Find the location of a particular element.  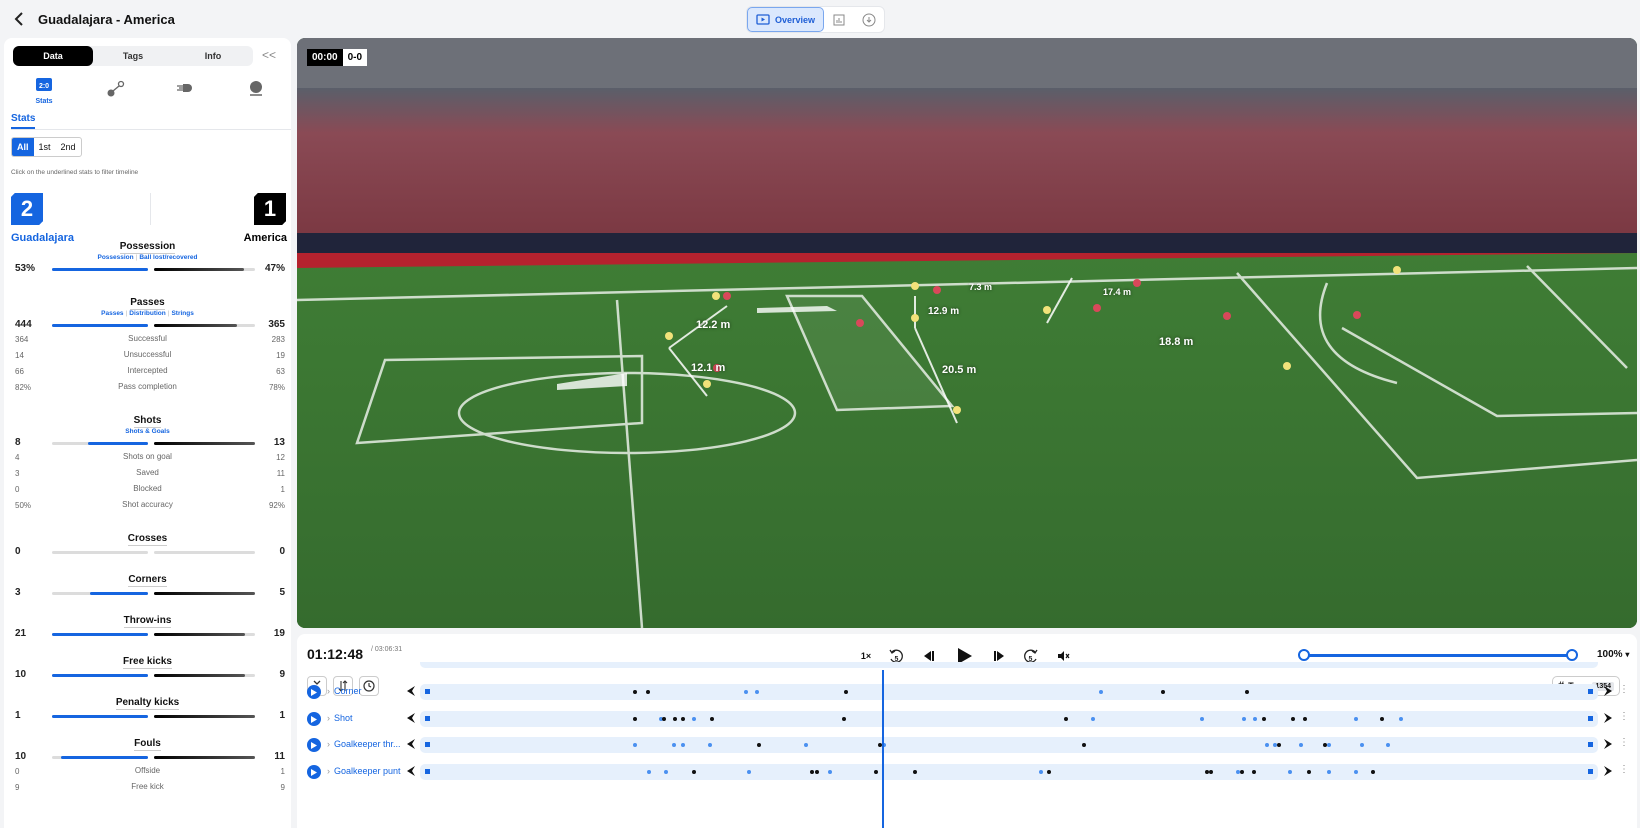

timeline-playhead is located at coordinates (882, 749).